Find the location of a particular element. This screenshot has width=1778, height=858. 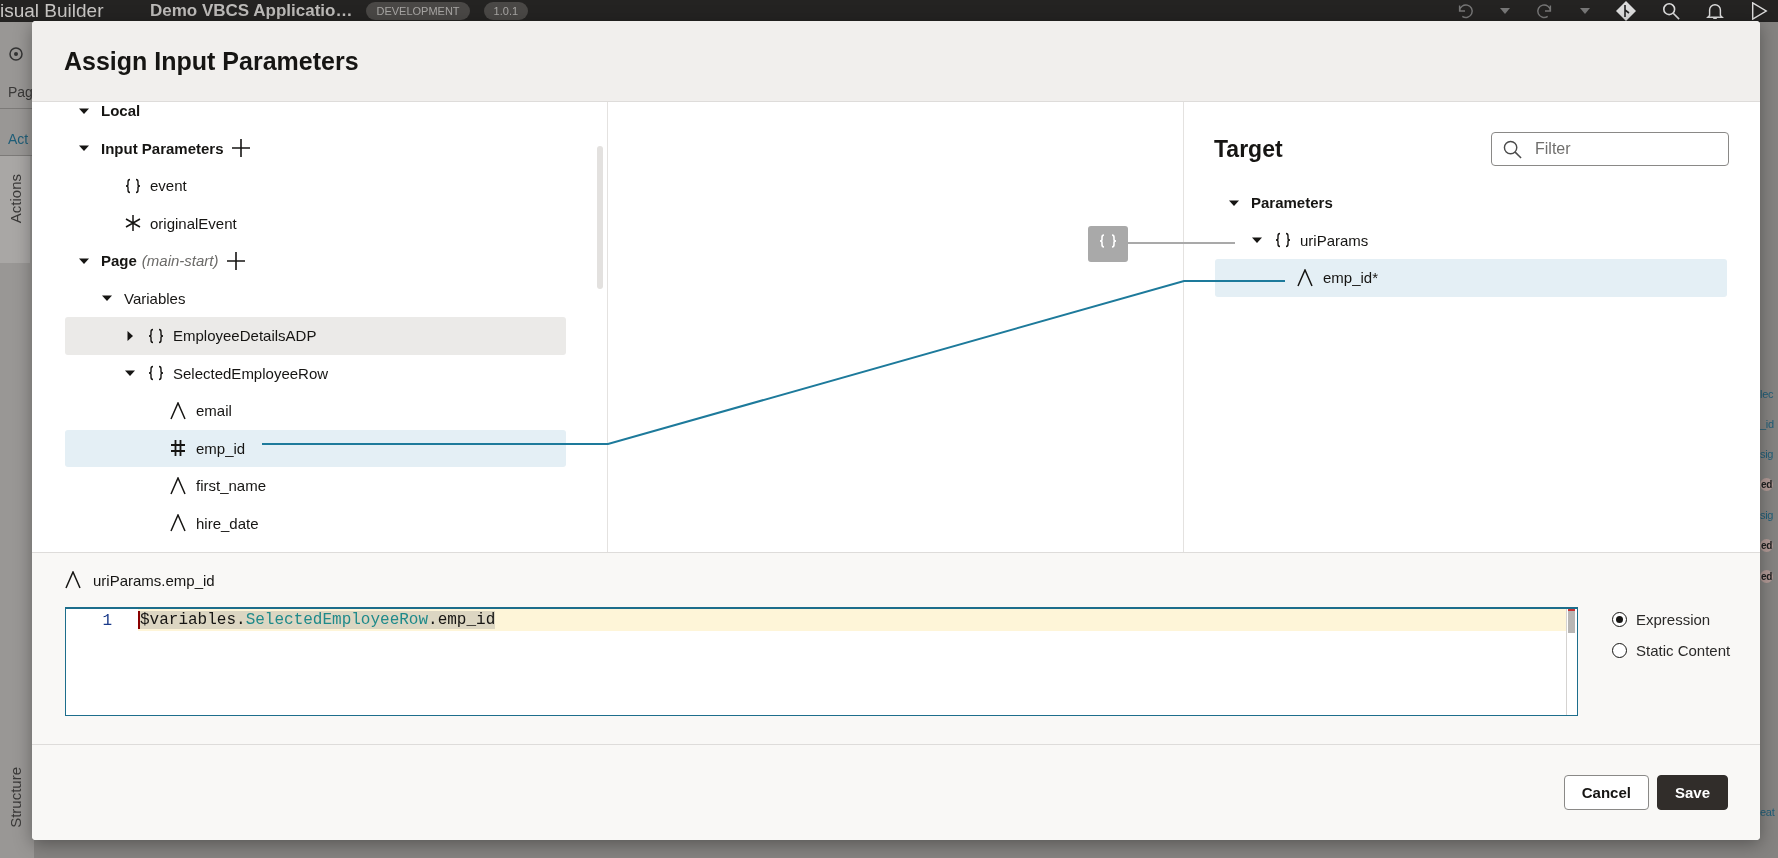

tree-row: email is located at coordinates (315, 411).